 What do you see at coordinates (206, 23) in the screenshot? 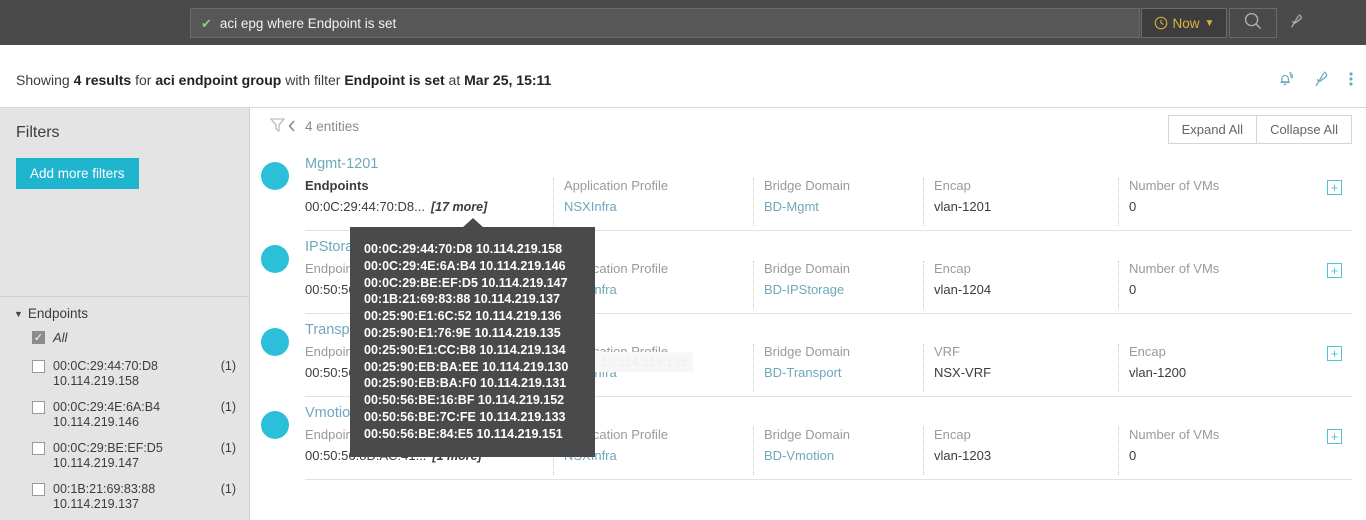
I see `check-icon: ✔` at bounding box center [206, 23].